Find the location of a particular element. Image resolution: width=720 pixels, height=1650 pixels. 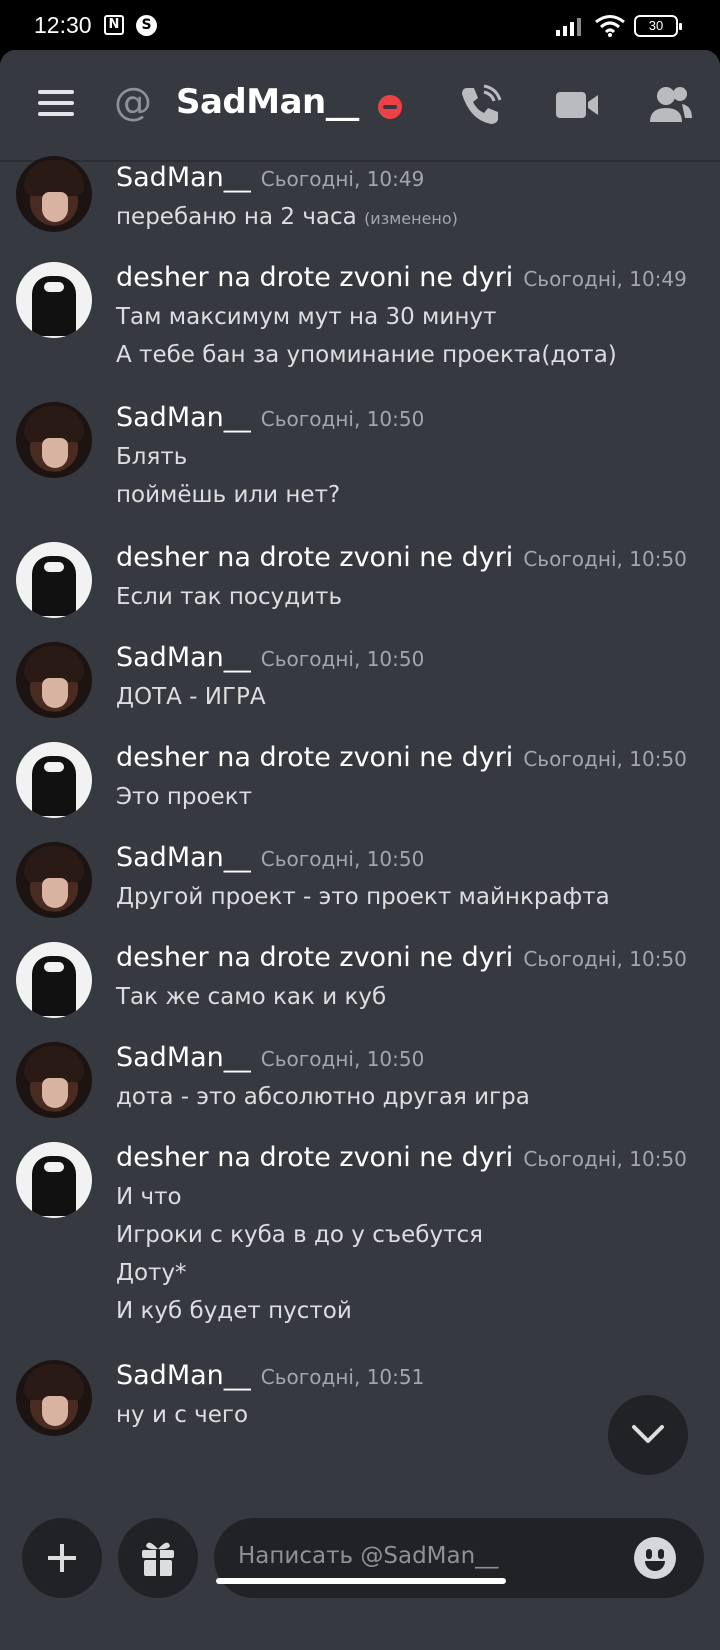

at-icon: @ is located at coordinates (133, 102).